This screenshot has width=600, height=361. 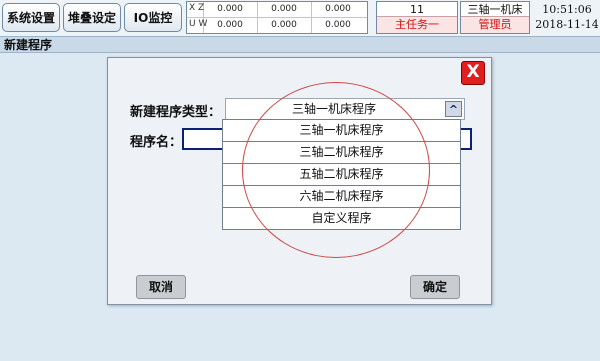 What do you see at coordinates (495, 24) in the screenshot?
I see `user-role: 管理员` at bounding box center [495, 24].